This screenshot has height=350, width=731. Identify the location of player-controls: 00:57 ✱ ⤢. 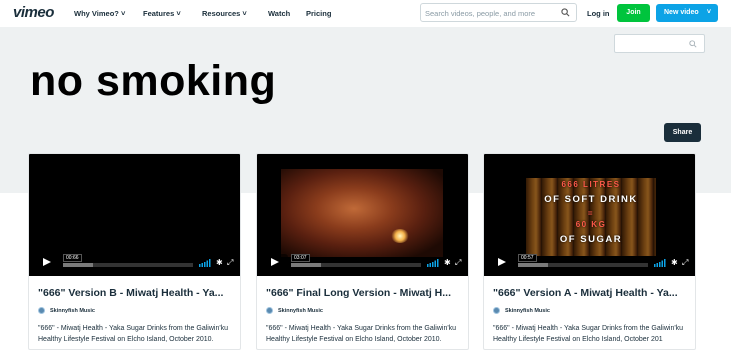
(589, 263).